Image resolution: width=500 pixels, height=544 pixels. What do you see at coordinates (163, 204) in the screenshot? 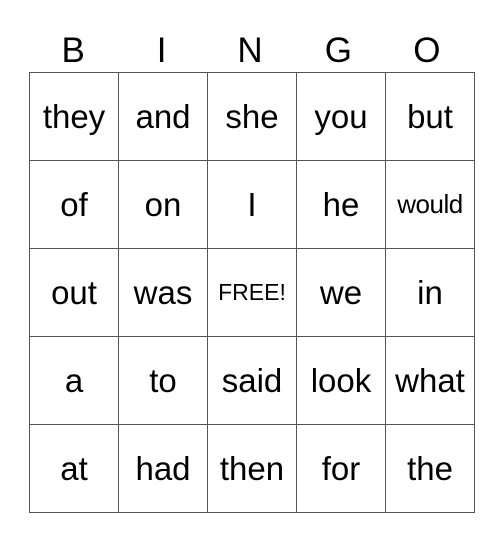
I see `bingo-cell: on` at bounding box center [163, 204].